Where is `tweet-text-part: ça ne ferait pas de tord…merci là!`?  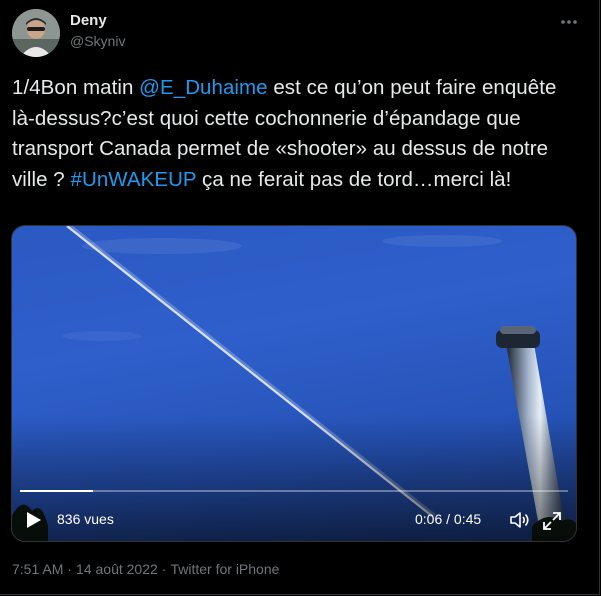
tweet-text-part: ça ne ferait pas de tord…merci là! is located at coordinates (354, 179).